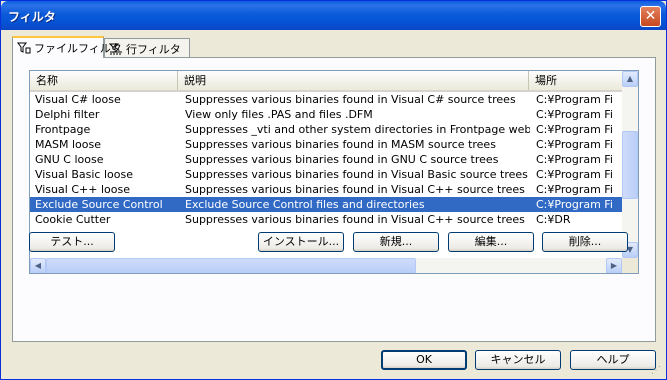 This screenshot has width=667, height=380. I want to click on item-name: GNU C loose, so click(69, 159).